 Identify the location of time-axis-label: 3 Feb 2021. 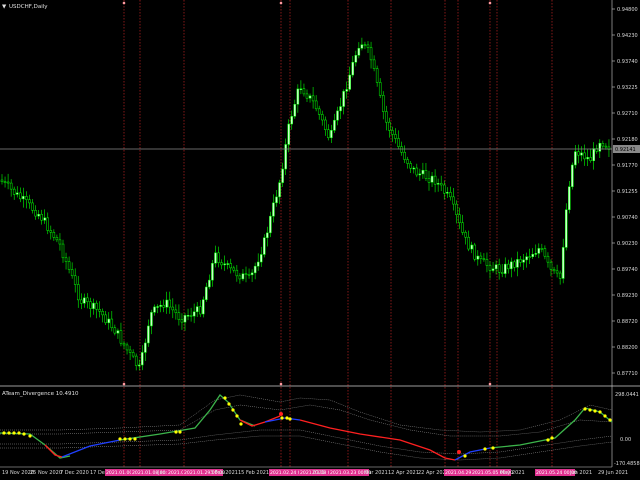
(224, 473).